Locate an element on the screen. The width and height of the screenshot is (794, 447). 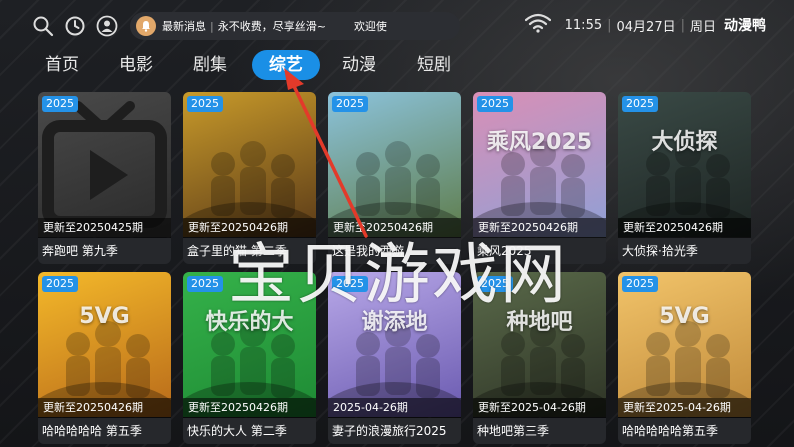
tv-placeholder-icon is located at coordinates (104, 164).